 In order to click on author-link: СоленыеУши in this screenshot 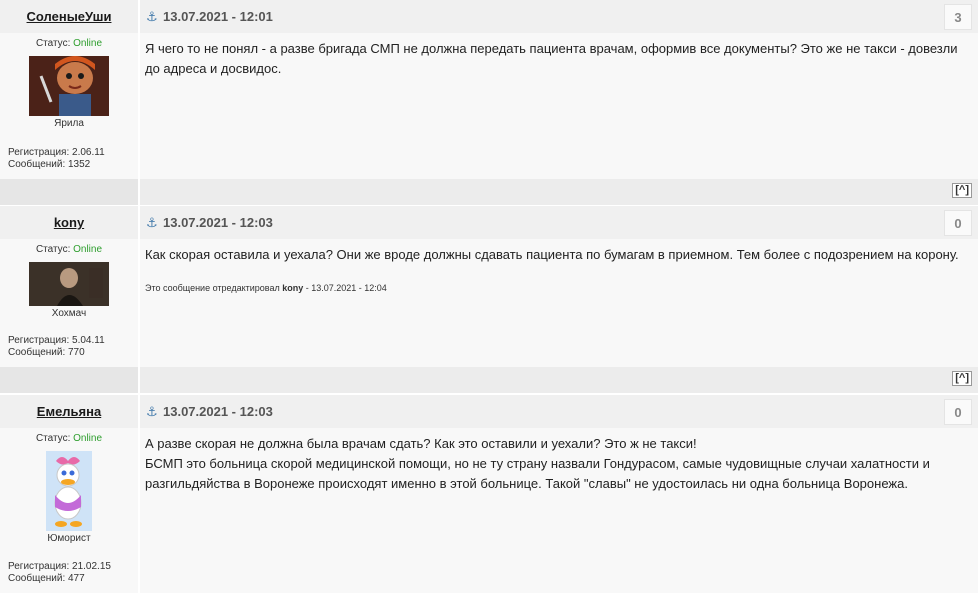, I will do `click(69, 16)`.